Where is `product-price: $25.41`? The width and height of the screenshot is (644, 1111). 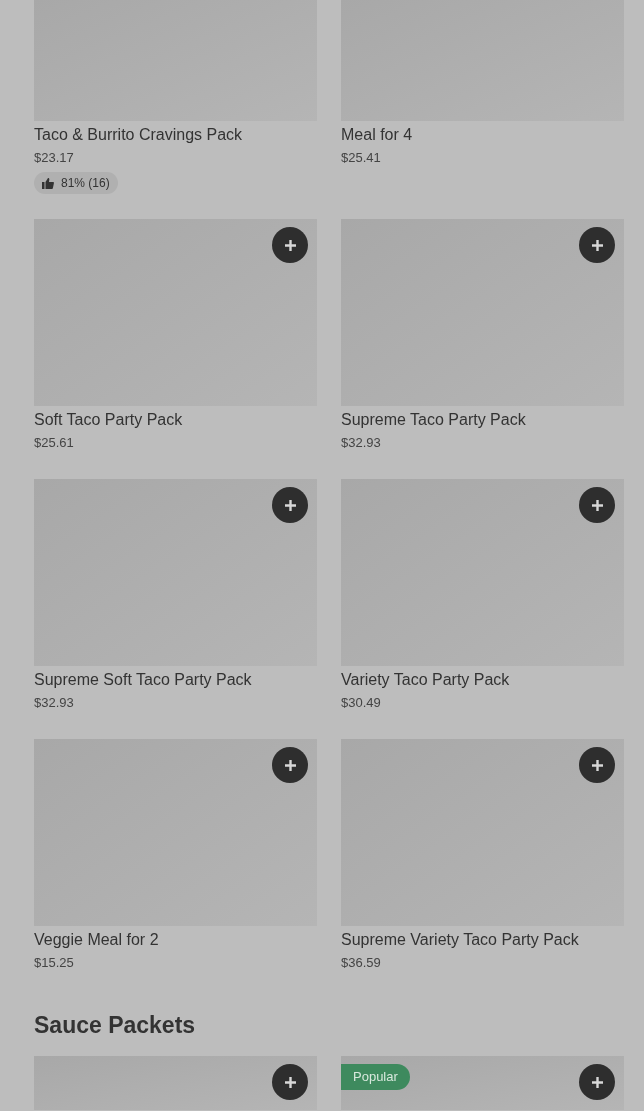 product-price: $25.41 is located at coordinates (361, 158).